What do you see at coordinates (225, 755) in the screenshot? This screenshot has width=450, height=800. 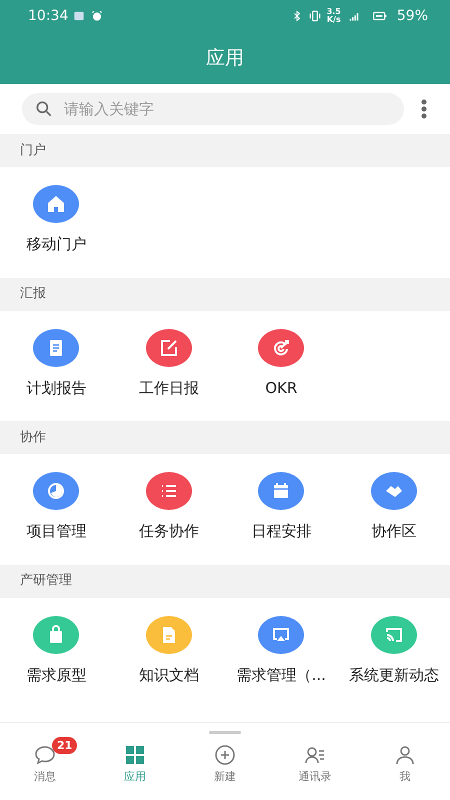 I see `add-icon` at bounding box center [225, 755].